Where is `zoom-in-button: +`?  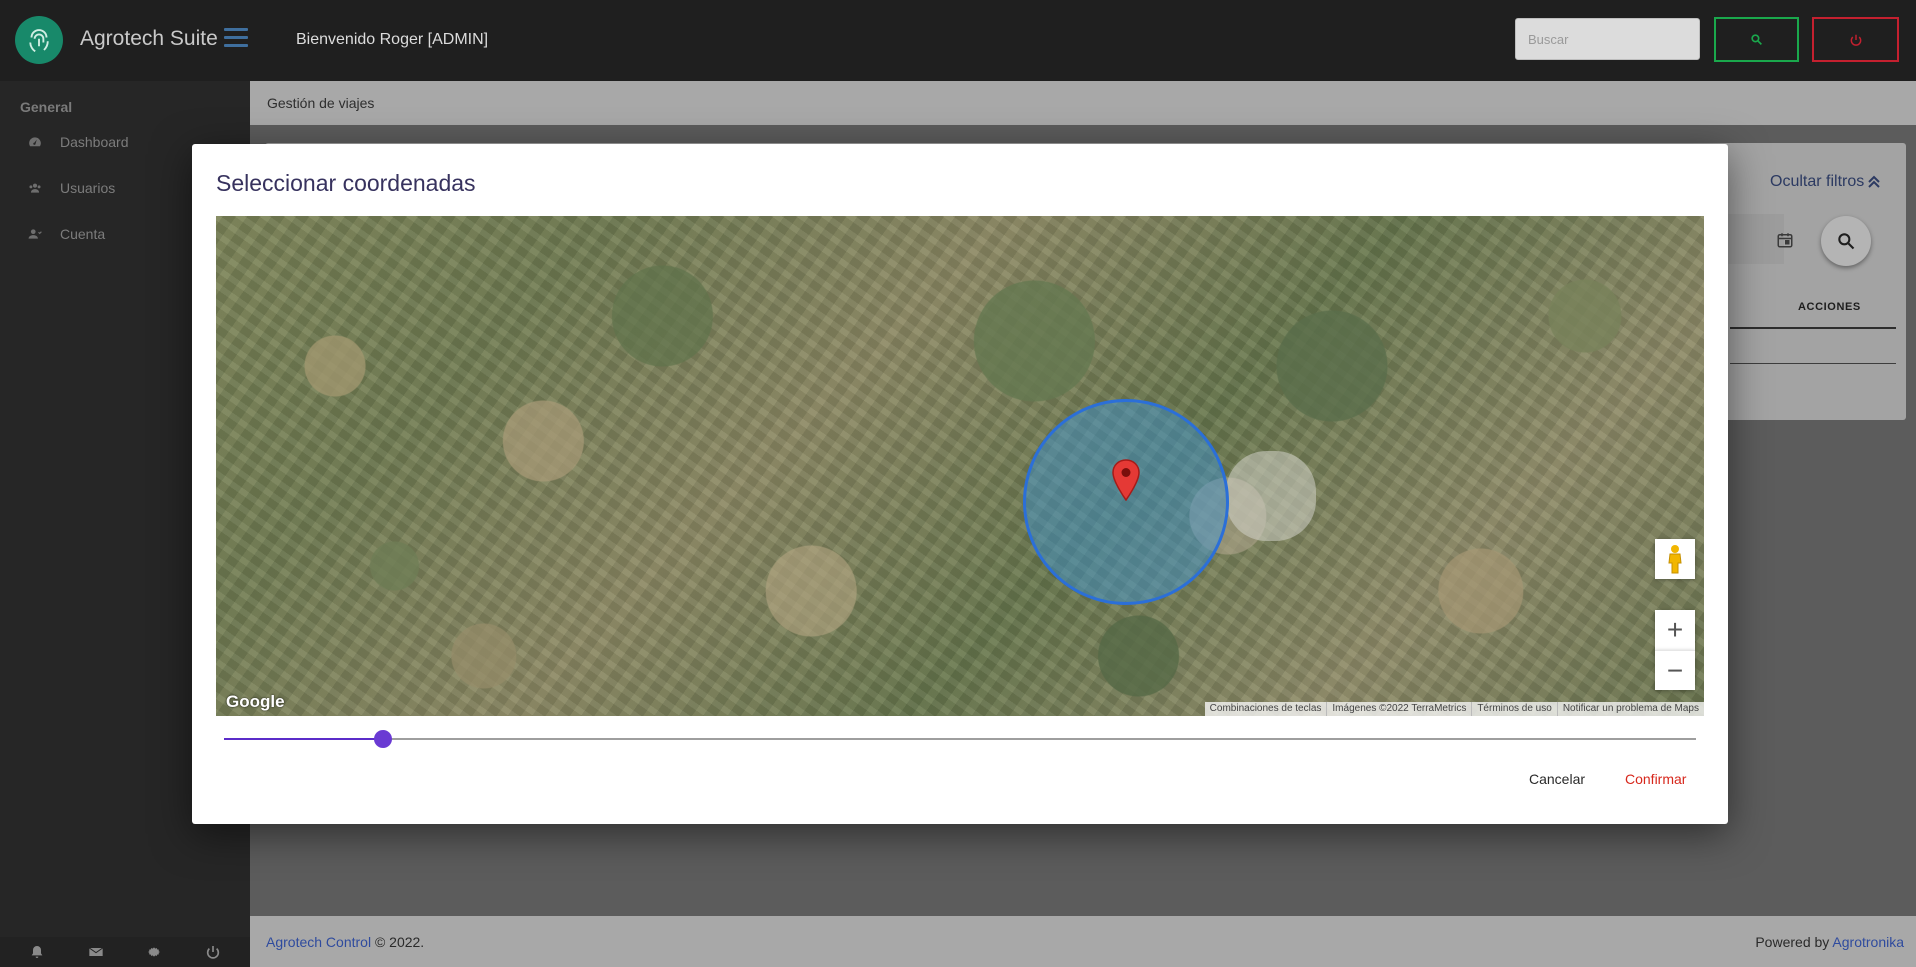
zoom-in-button: + is located at coordinates (1675, 630).